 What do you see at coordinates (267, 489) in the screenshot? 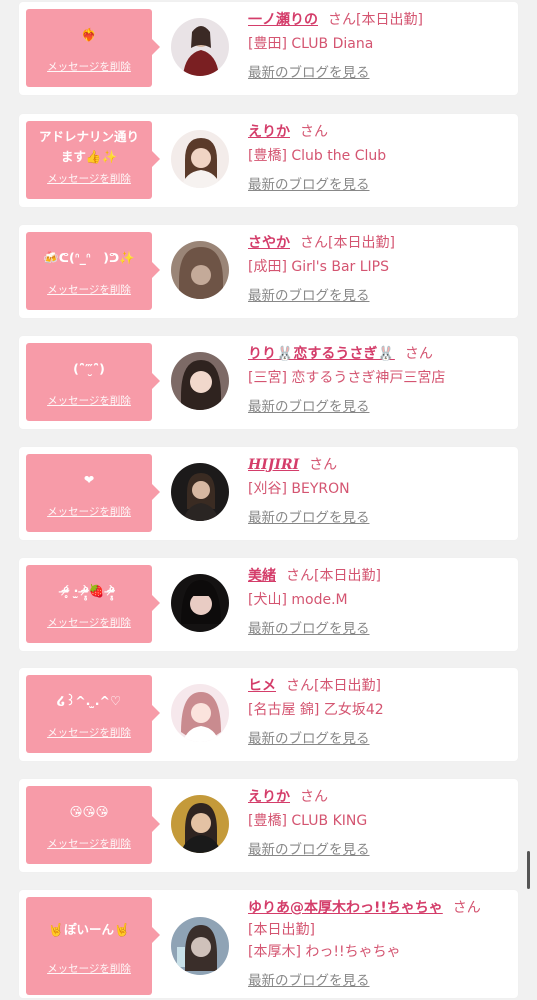
I see `area: [刈谷]` at bounding box center [267, 489].